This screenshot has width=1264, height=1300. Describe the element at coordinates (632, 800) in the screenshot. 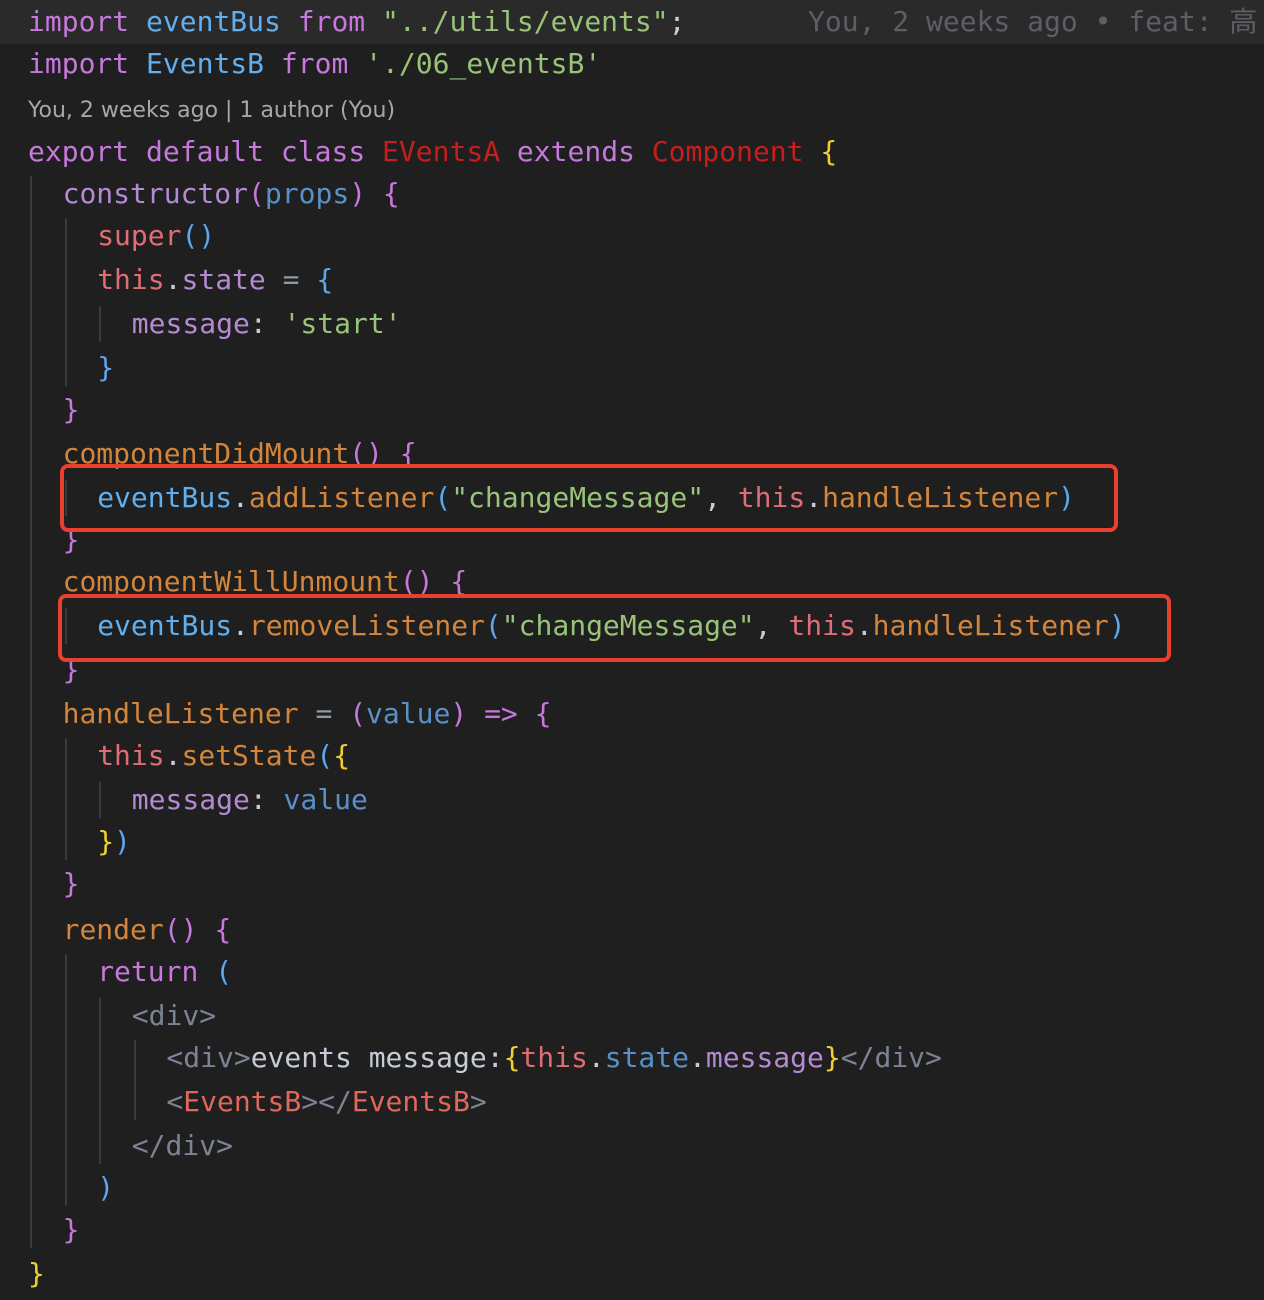

I see `code-line: message: value` at that location.